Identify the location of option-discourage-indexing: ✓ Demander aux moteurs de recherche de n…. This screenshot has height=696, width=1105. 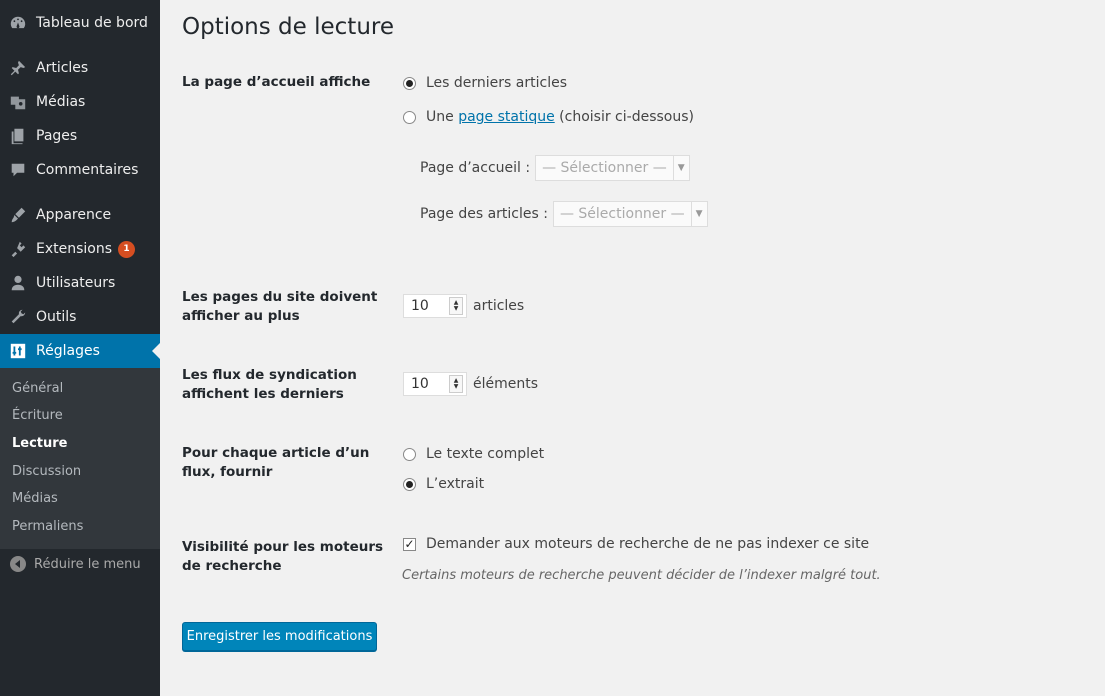
(636, 544).